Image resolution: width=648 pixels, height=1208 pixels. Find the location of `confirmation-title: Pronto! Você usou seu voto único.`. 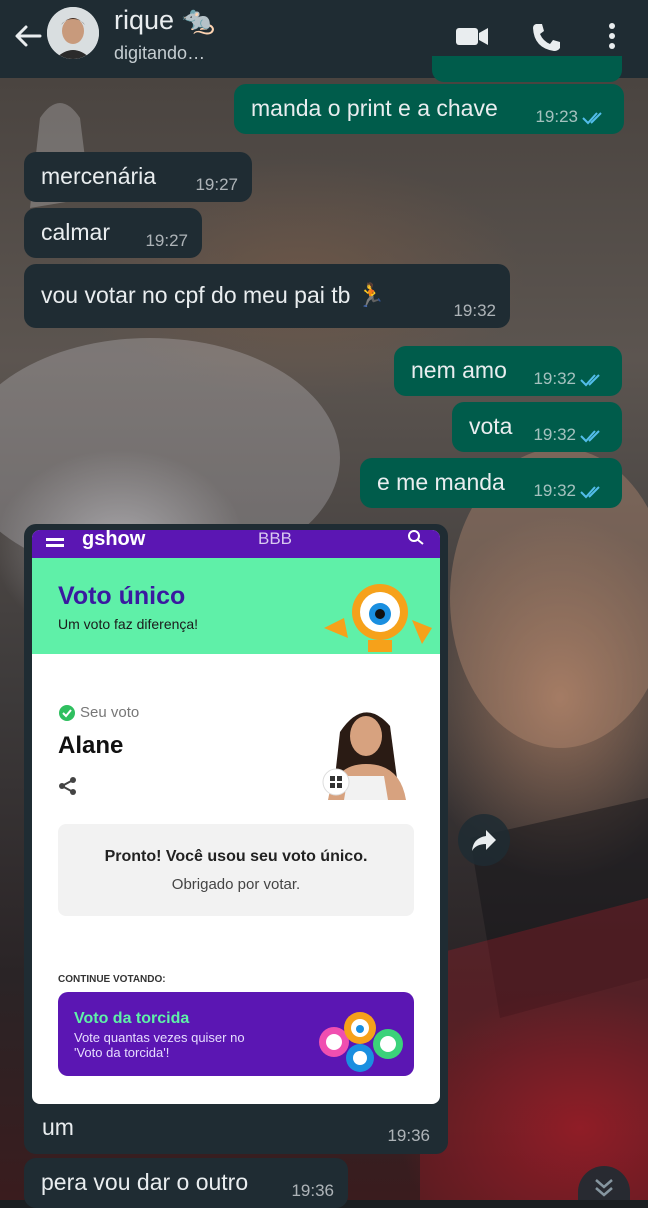

confirmation-title: Pronto! Você usou seu voto único. is located at coordinates (236, 856).